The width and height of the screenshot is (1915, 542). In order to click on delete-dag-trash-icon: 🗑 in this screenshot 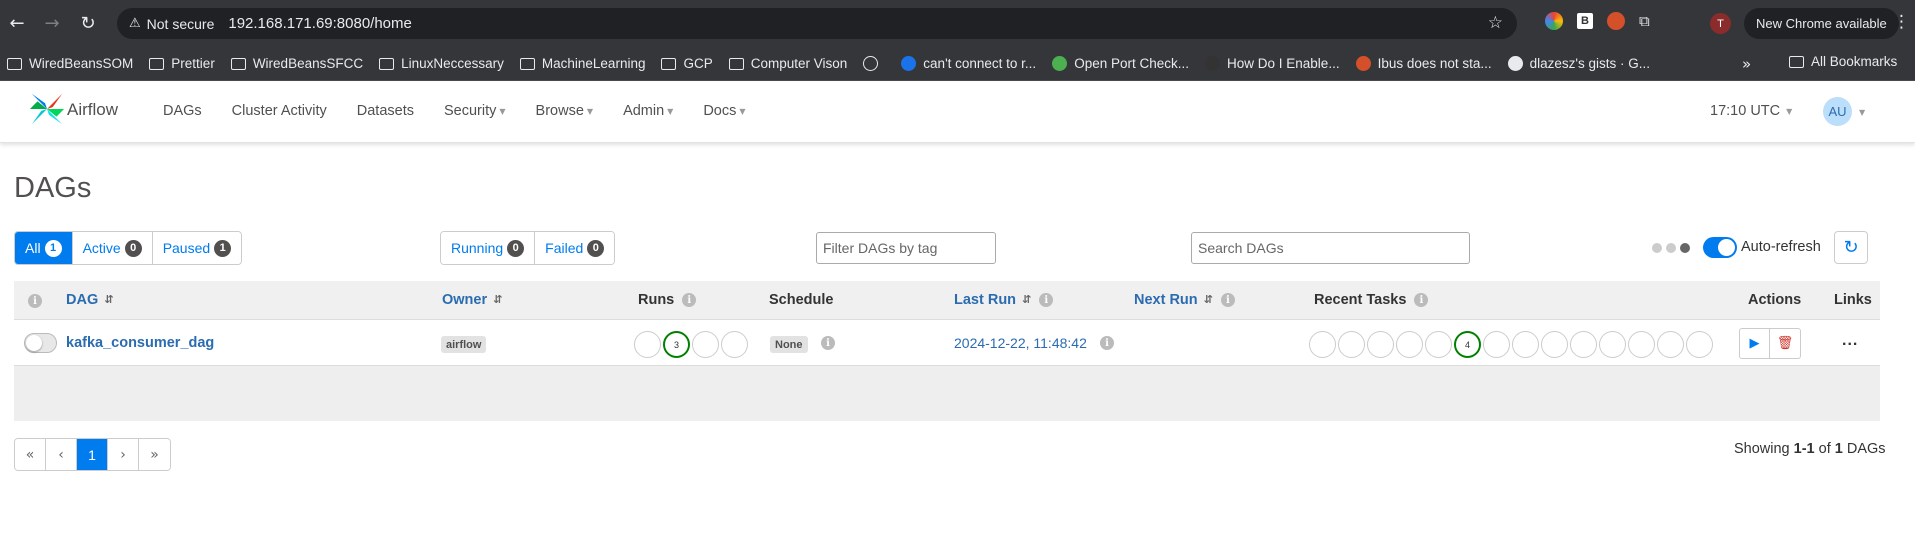, I will do `click(1785, 343)`.